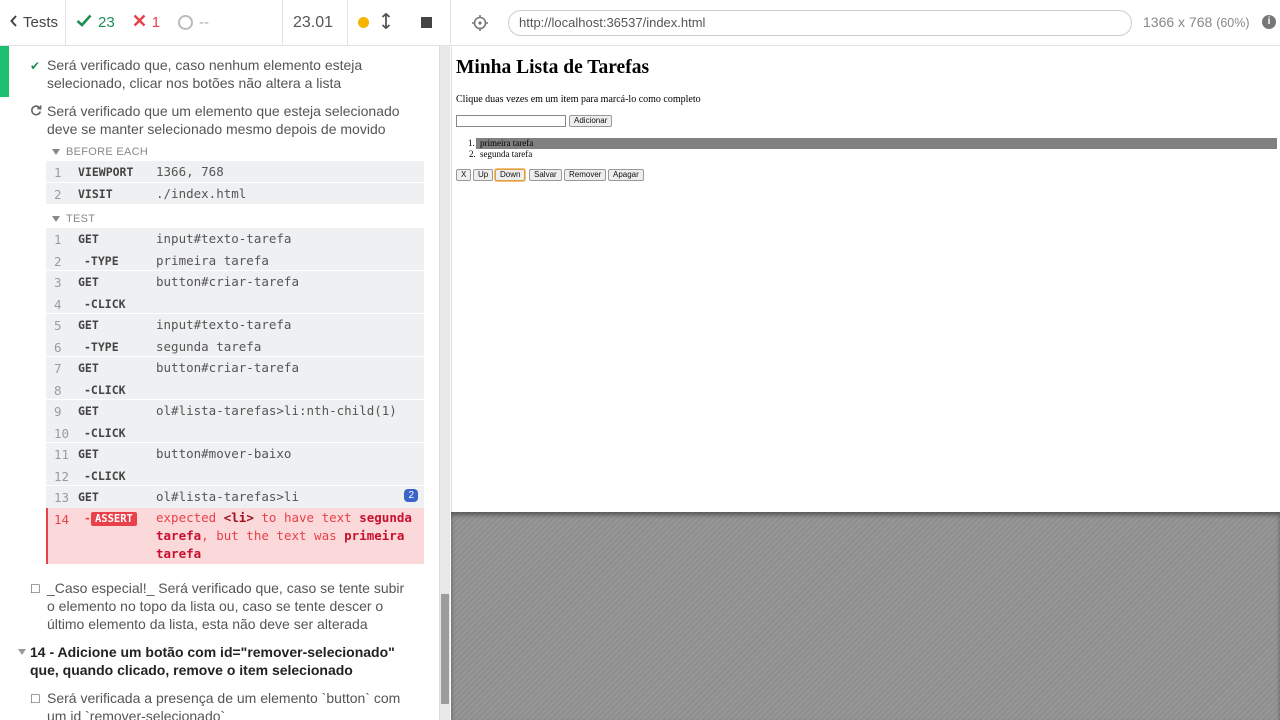 The image size is (1280, 720). Describe the element at coordinates (235, 172) in the screenshot. I see `command-row: 1 VIEWPORT 1366, 768` at that location.